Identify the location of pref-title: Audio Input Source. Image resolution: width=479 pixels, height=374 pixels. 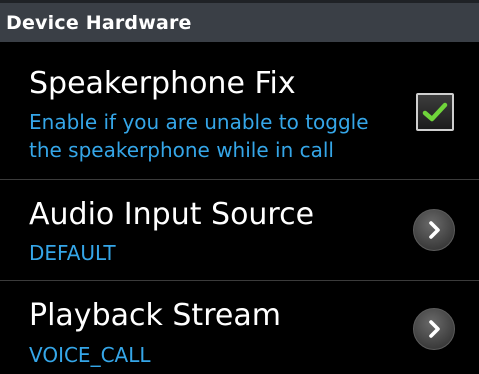
(172, 214).